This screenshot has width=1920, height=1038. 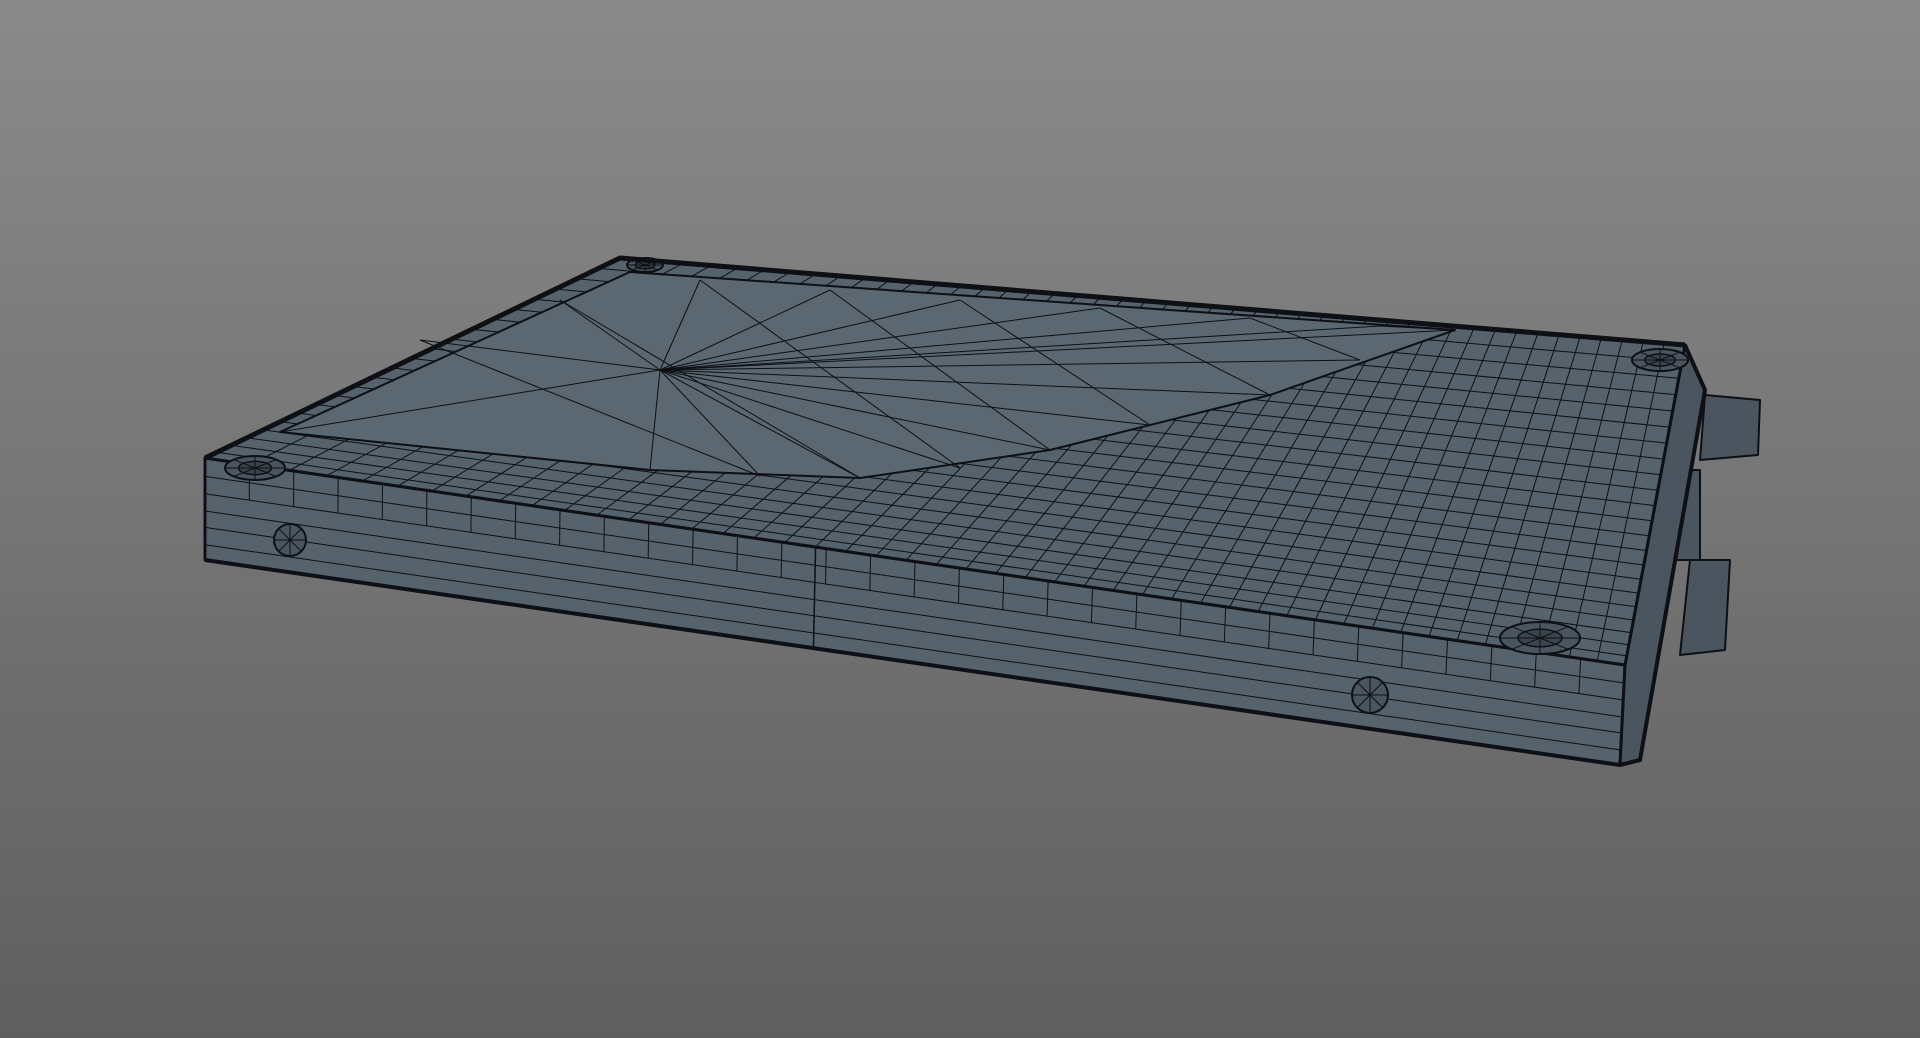 I want to click on screw-hole-front-right, so click(x=1540, y=638).